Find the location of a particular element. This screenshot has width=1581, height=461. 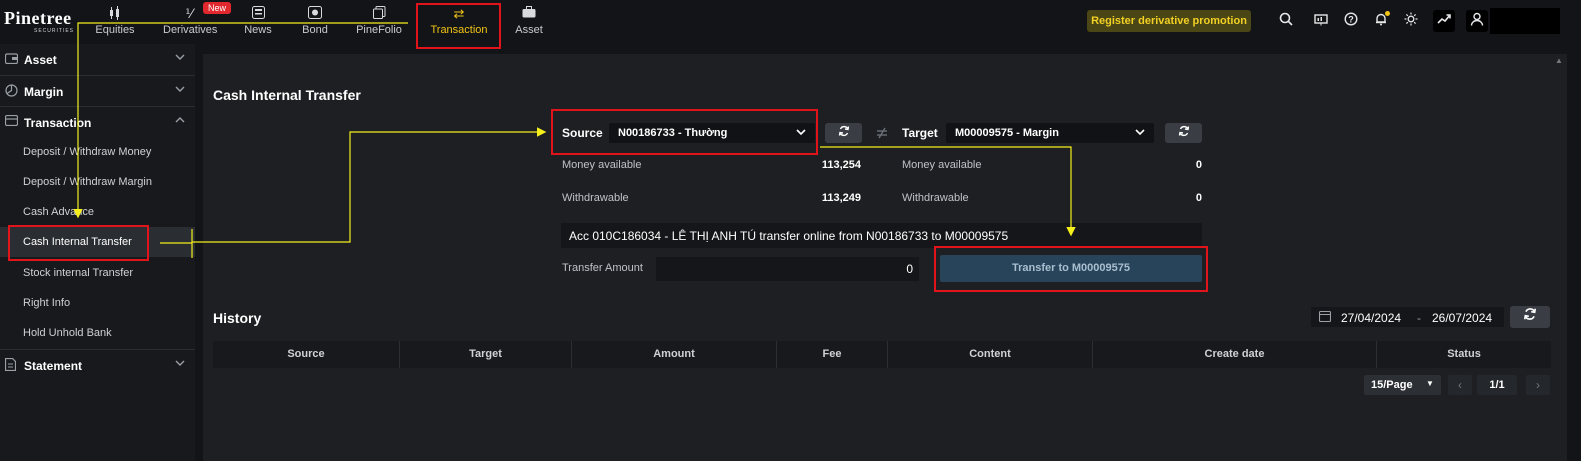

source-refresh-button is located at coordinates (843, 133).